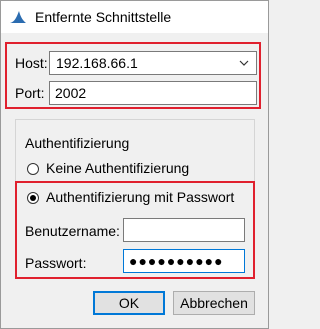  Describe the element at coordinates (31, 63) in the screenshot. I see `host-label: Host:` at that location.